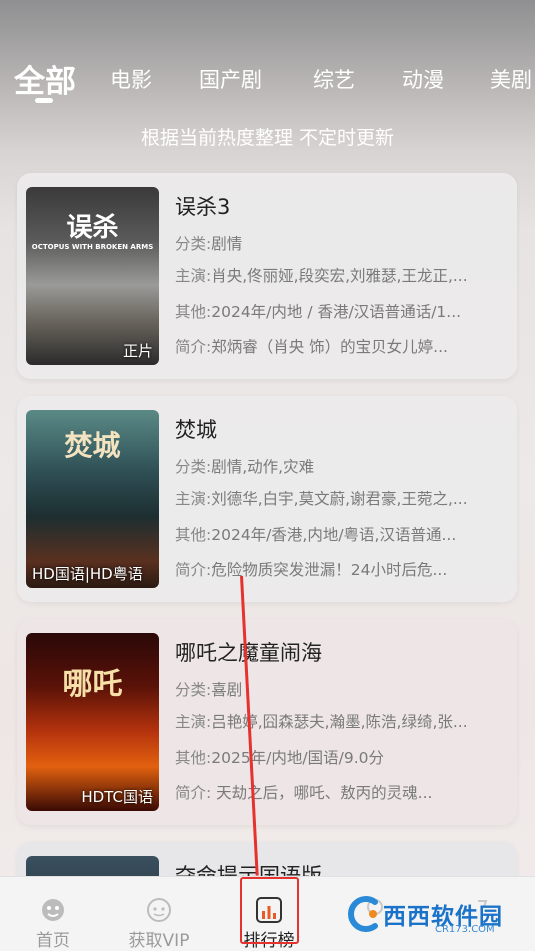 The image size is (535, 951). Describe the element at coordinates (92, 684) in the screenshot. I see `poster-title: 哪吒` at that location.